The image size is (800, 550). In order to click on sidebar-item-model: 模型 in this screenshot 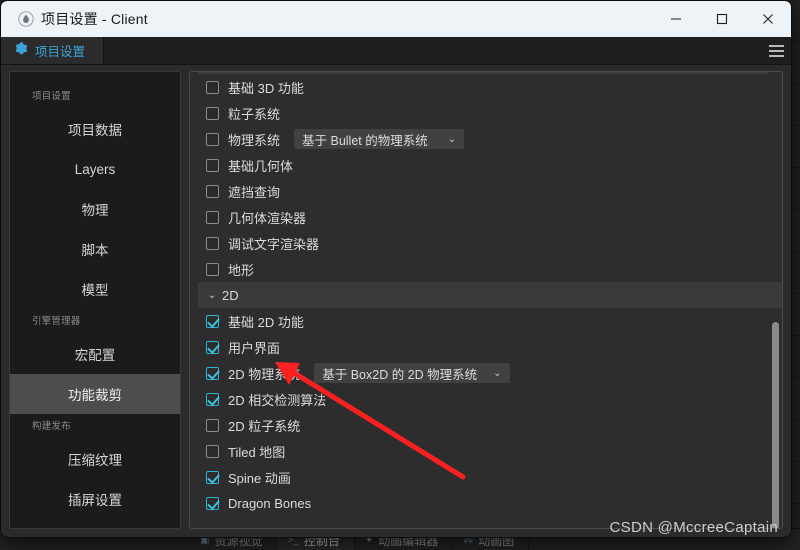, I will do `click(95, 289)`.